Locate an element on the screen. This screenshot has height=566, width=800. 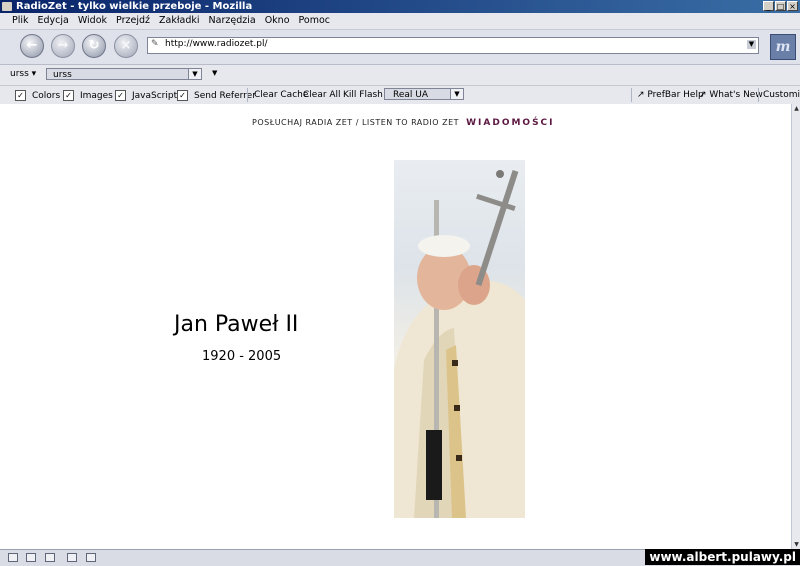
composer-icon is located at coordinates (50, 557).